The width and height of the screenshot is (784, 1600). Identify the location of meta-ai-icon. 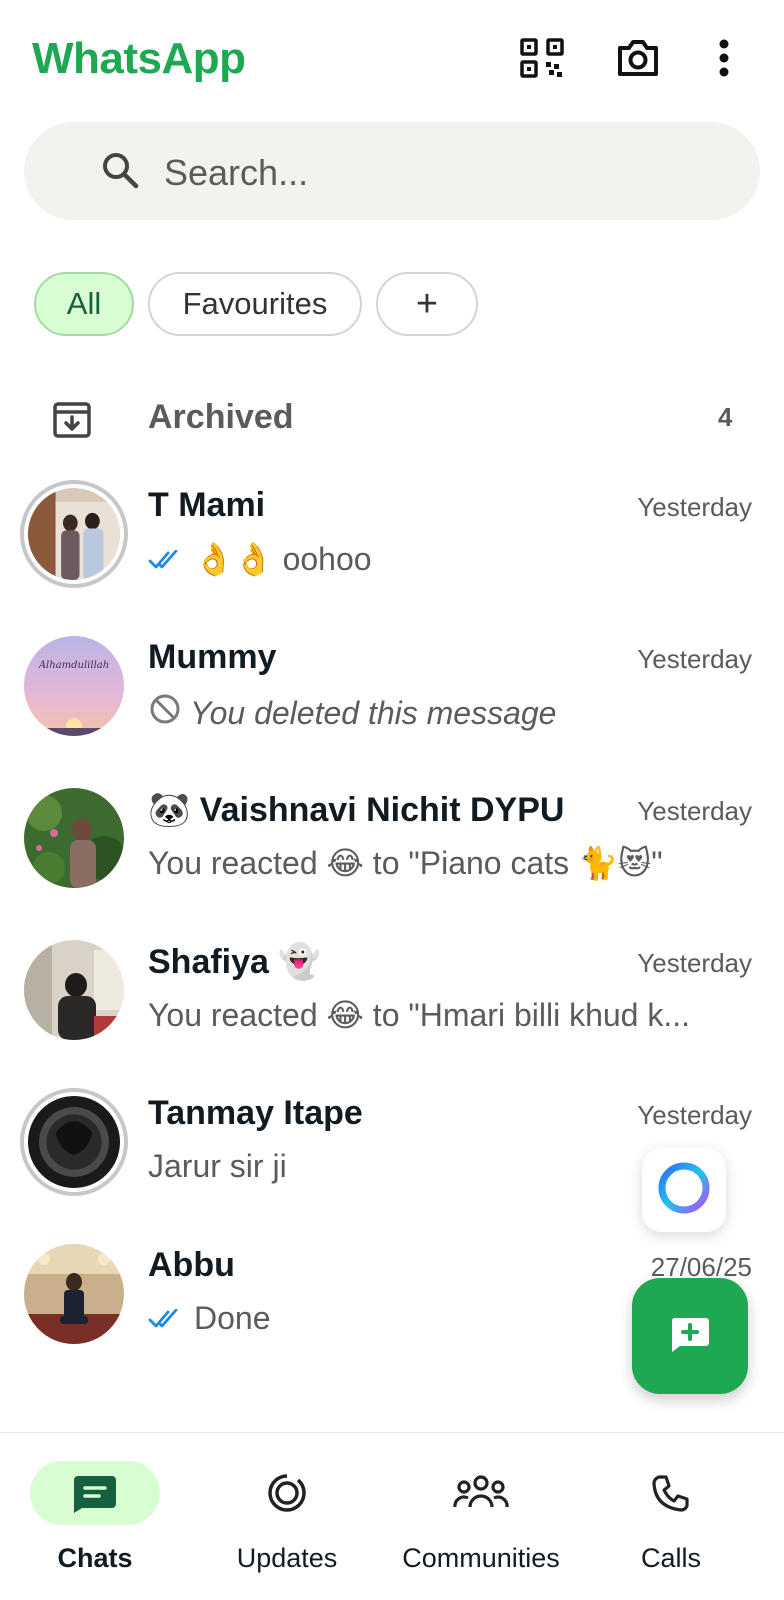
(684, 1190).